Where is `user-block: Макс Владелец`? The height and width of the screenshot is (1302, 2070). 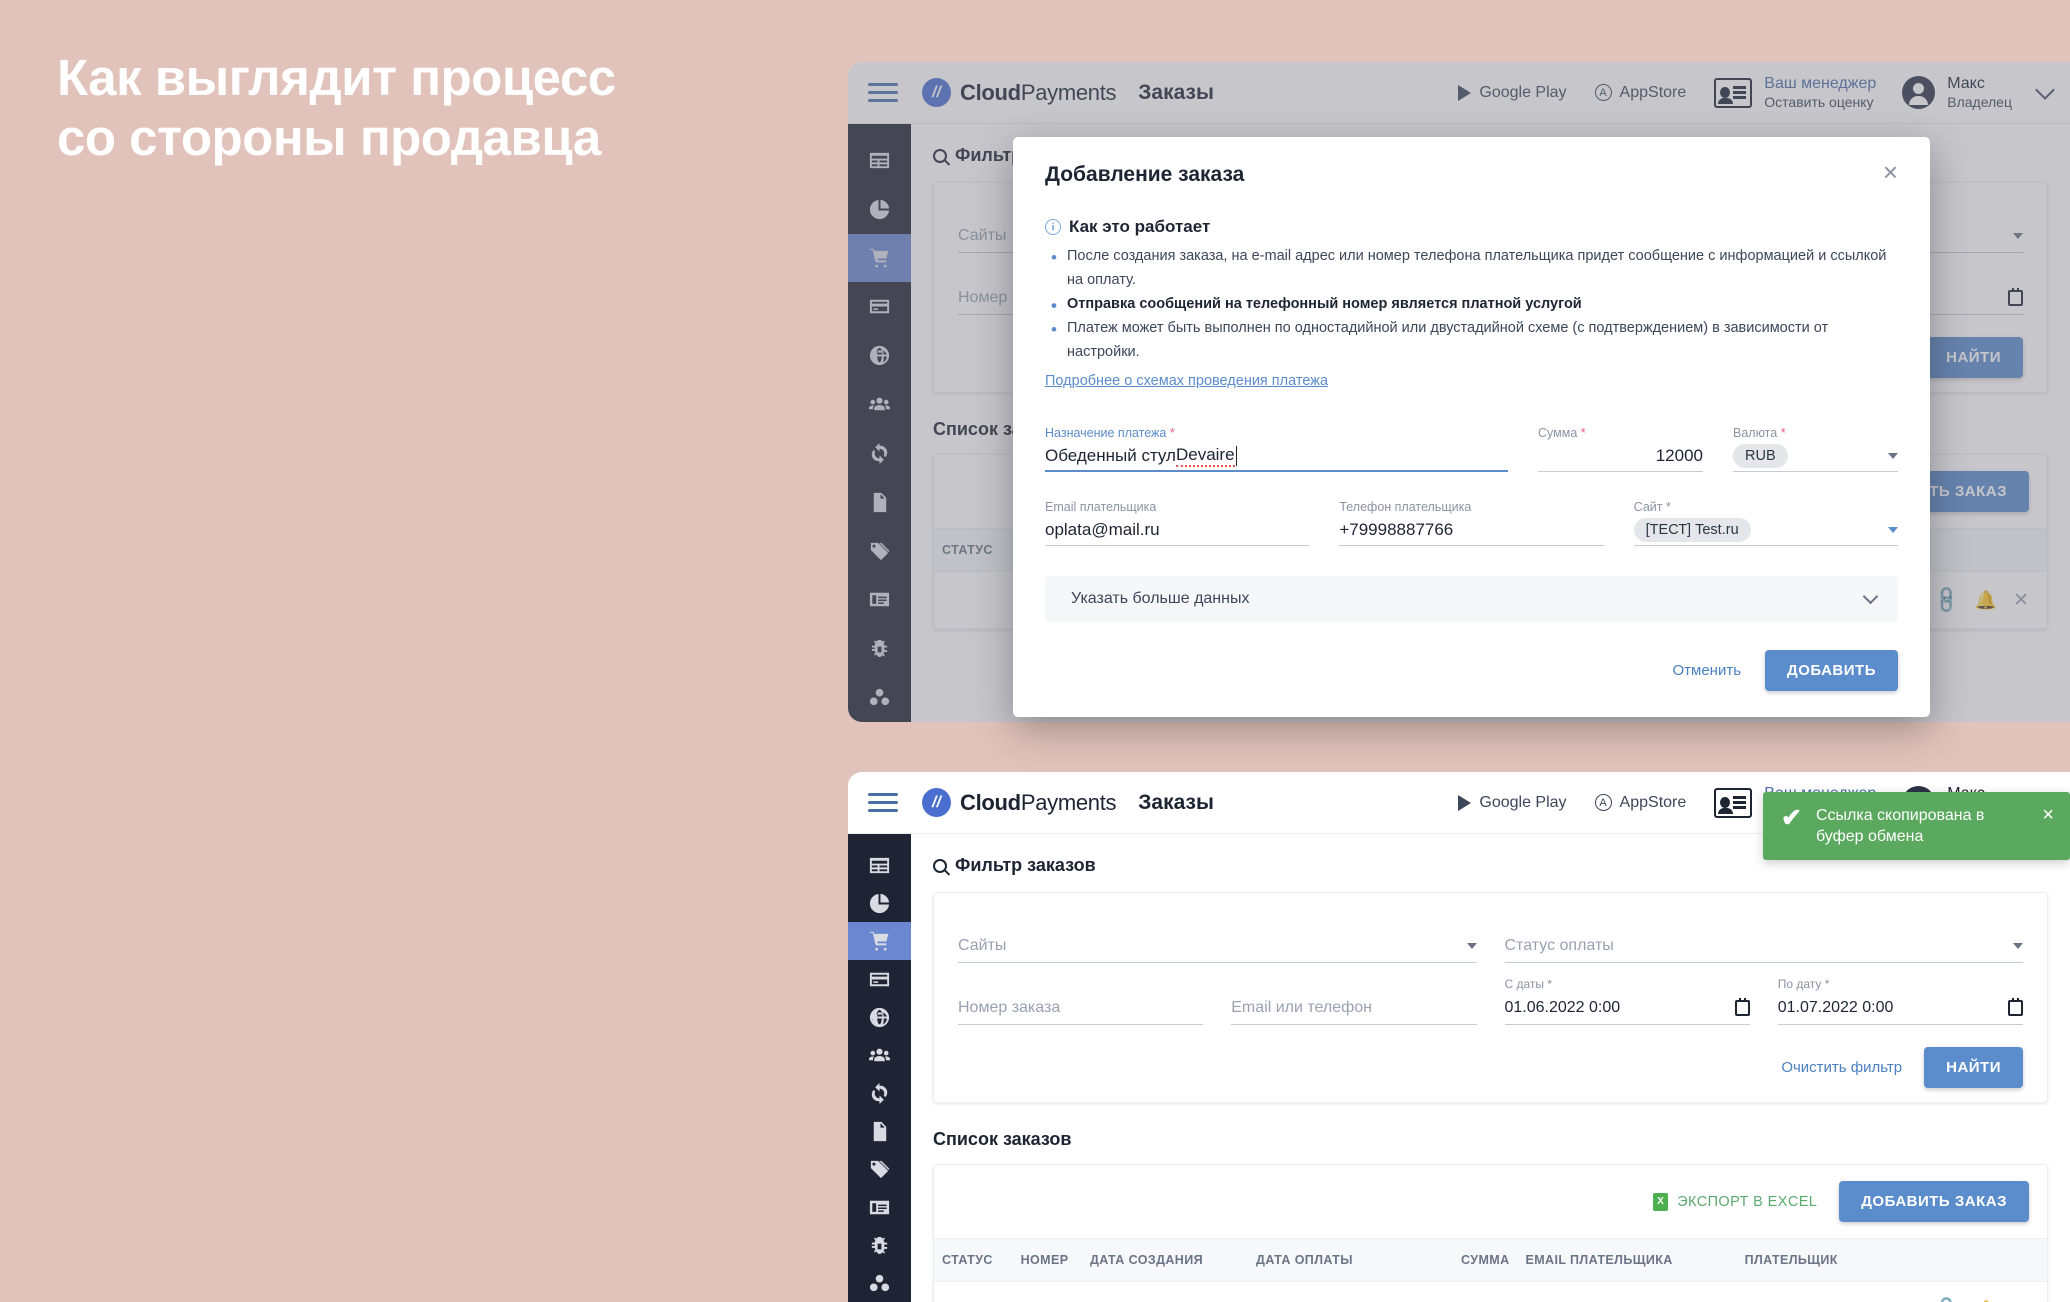
user-block: Макс Владелец is located at coordinates (1986, 93).